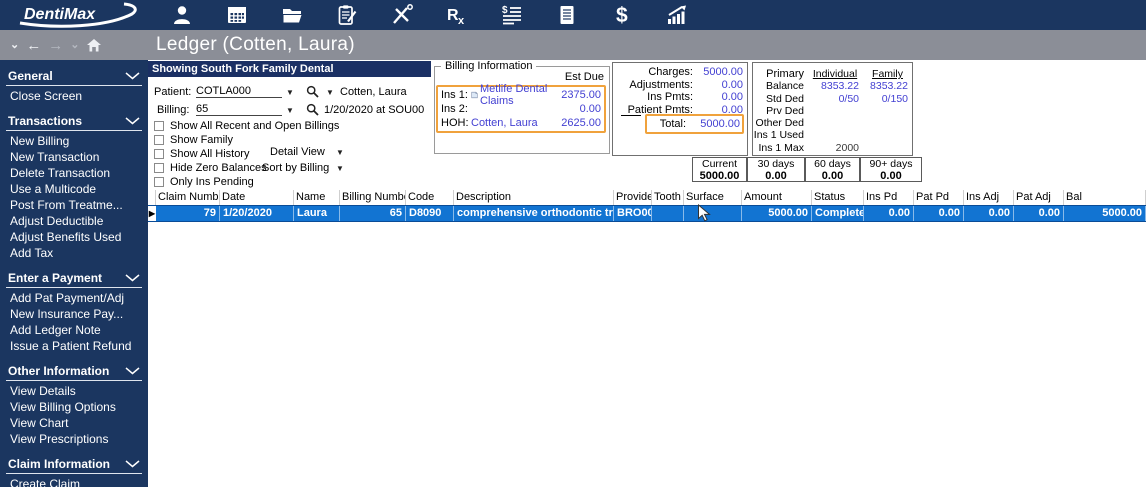 This screenshot has height=487, width=1146. Describe the element at coordinates (74, 372) in the screenshot. I see `sidebar-header-other-information: Other Information` at that location.